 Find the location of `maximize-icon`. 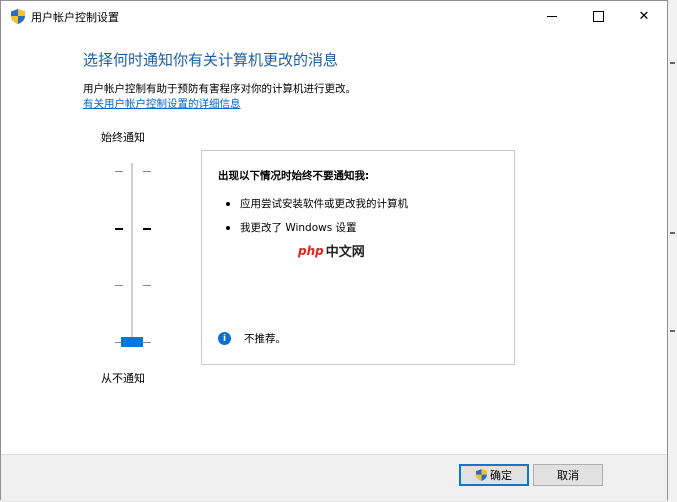

maximize-icon is located at coordinates (598, 16).